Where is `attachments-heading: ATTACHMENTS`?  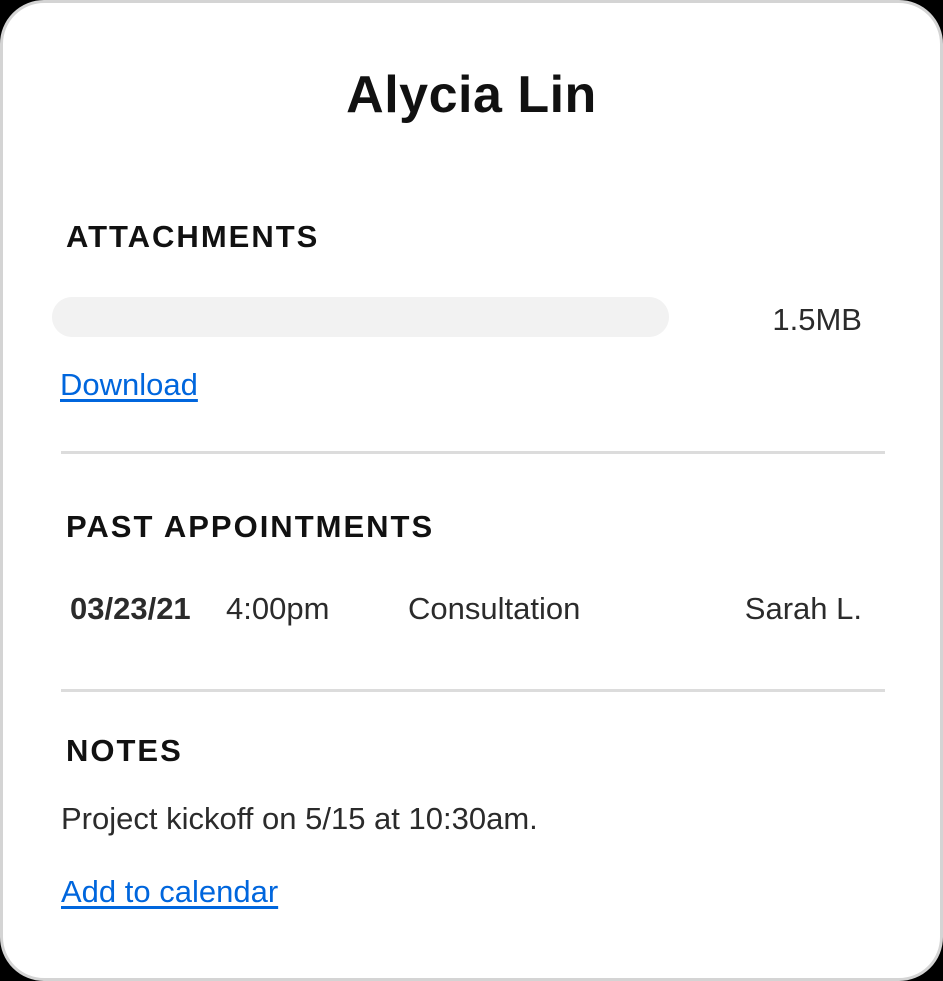
attachments-heading: ATTACHMENTS is located at coordinates (193, 236).